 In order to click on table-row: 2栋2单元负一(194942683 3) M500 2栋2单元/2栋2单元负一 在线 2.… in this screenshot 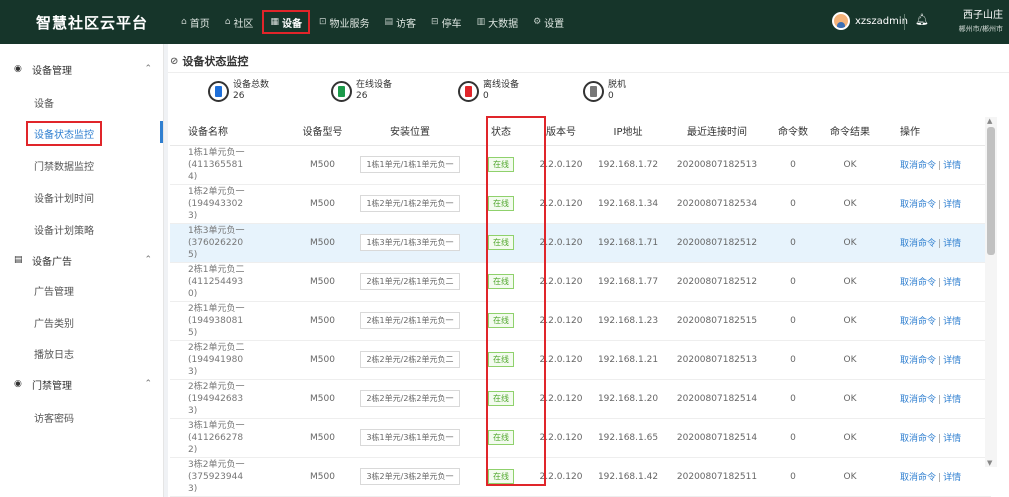, I will do `click(580, 399)`.